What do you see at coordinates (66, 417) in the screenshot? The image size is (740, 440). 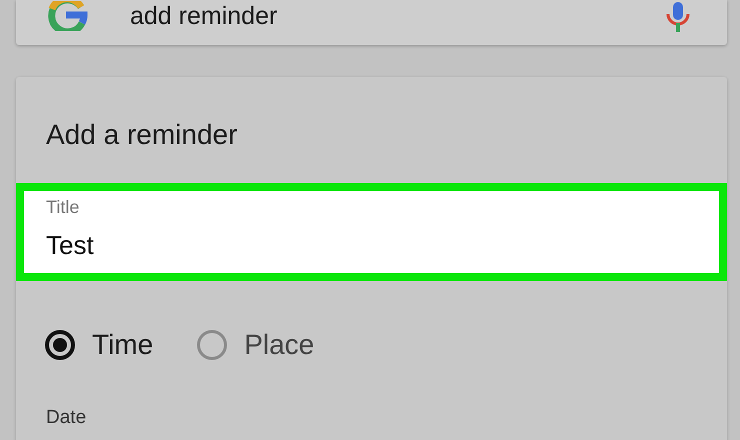 I see `date-label: Date` at bounding box center [66, 417].